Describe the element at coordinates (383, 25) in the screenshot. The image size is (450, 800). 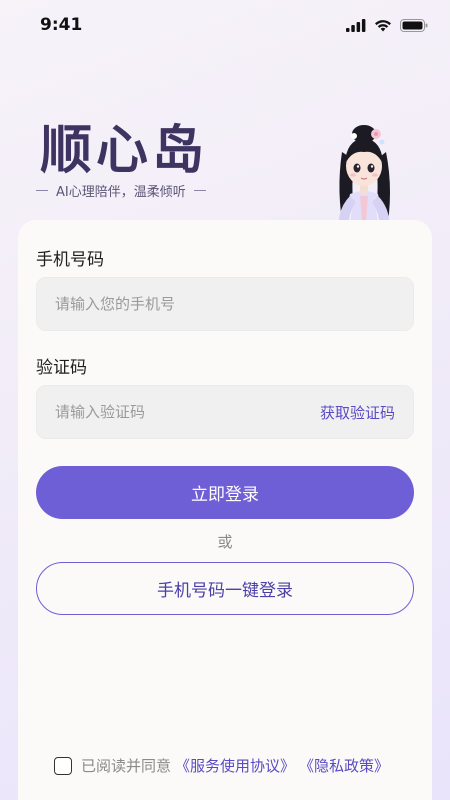
I see `wifi-icon` at that location.